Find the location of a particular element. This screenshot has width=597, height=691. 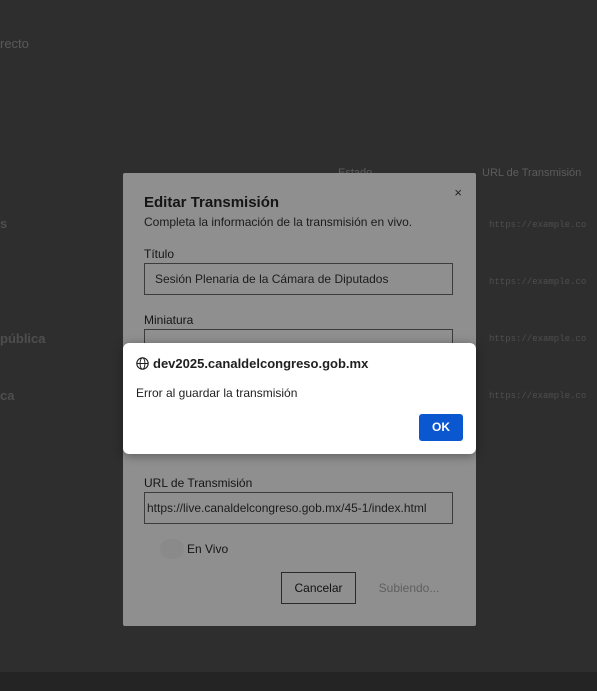

en-vivo-toggle is located at coordinates (172, 549).